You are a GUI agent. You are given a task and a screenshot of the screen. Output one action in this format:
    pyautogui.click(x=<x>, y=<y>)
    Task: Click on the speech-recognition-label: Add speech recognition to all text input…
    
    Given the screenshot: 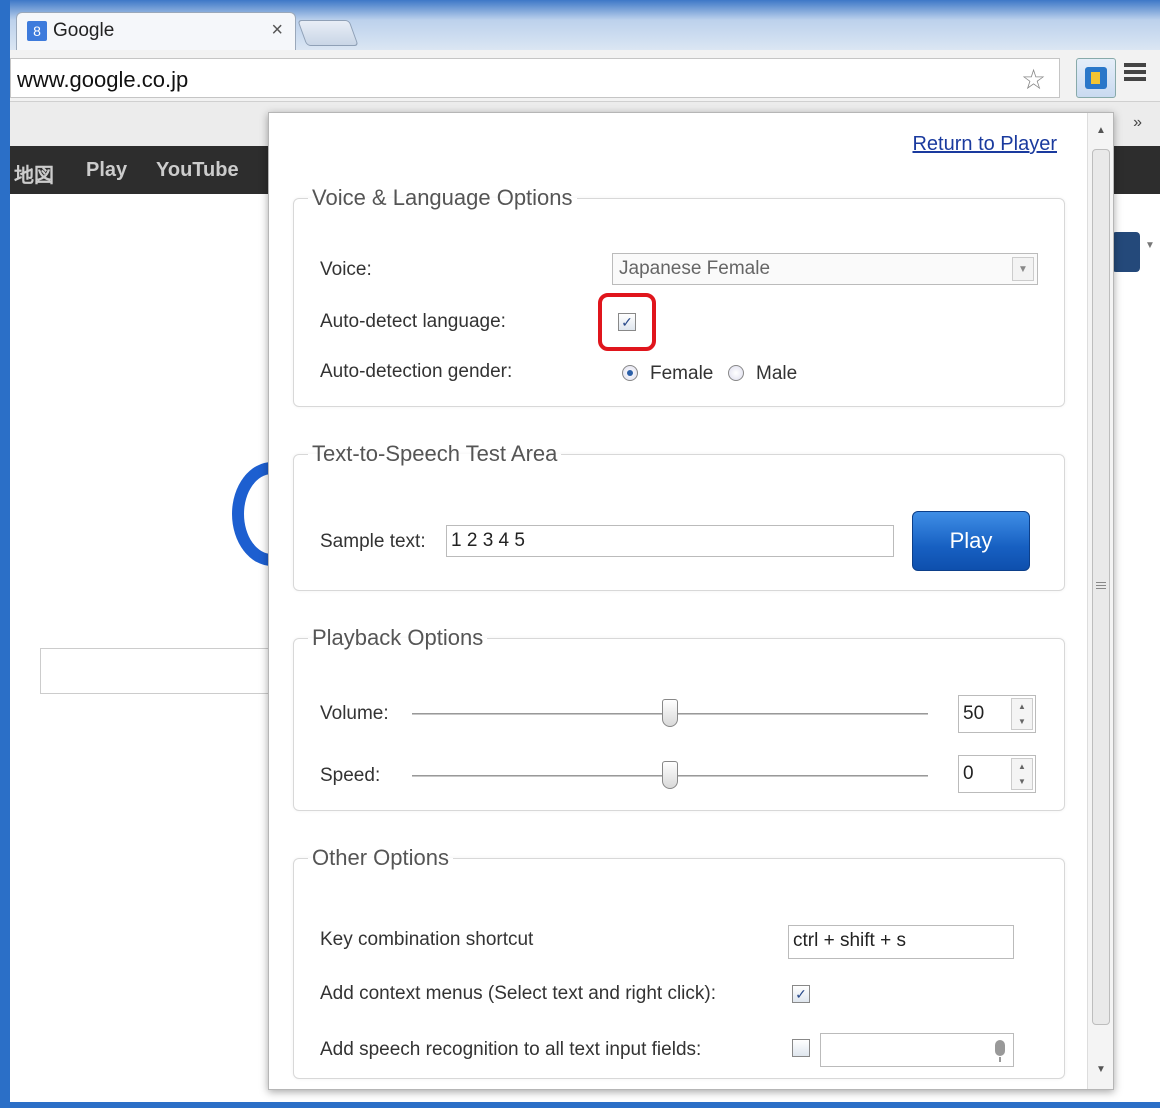 What is the action you would take?
    pyautogui.click(x=511, y=1049)
    